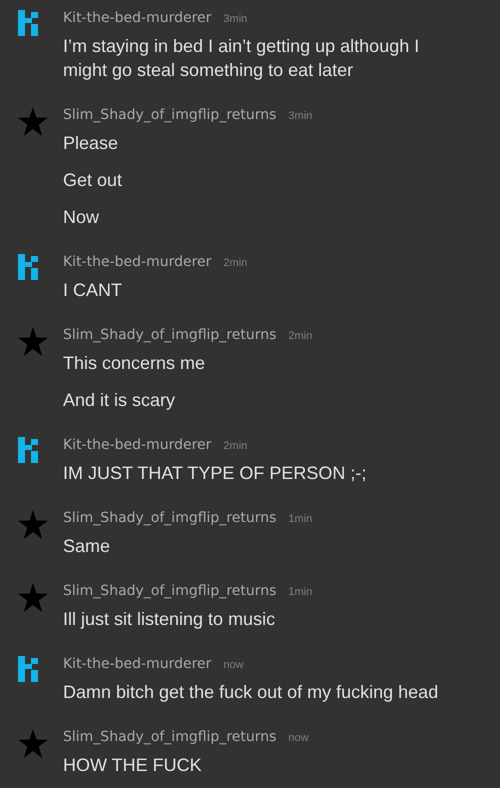 This screenshot has width=500, height=788. What do you see at coordinates (87, 546) in the screenshot?
I see `message-text: Same` at bounding box center [87, 546].